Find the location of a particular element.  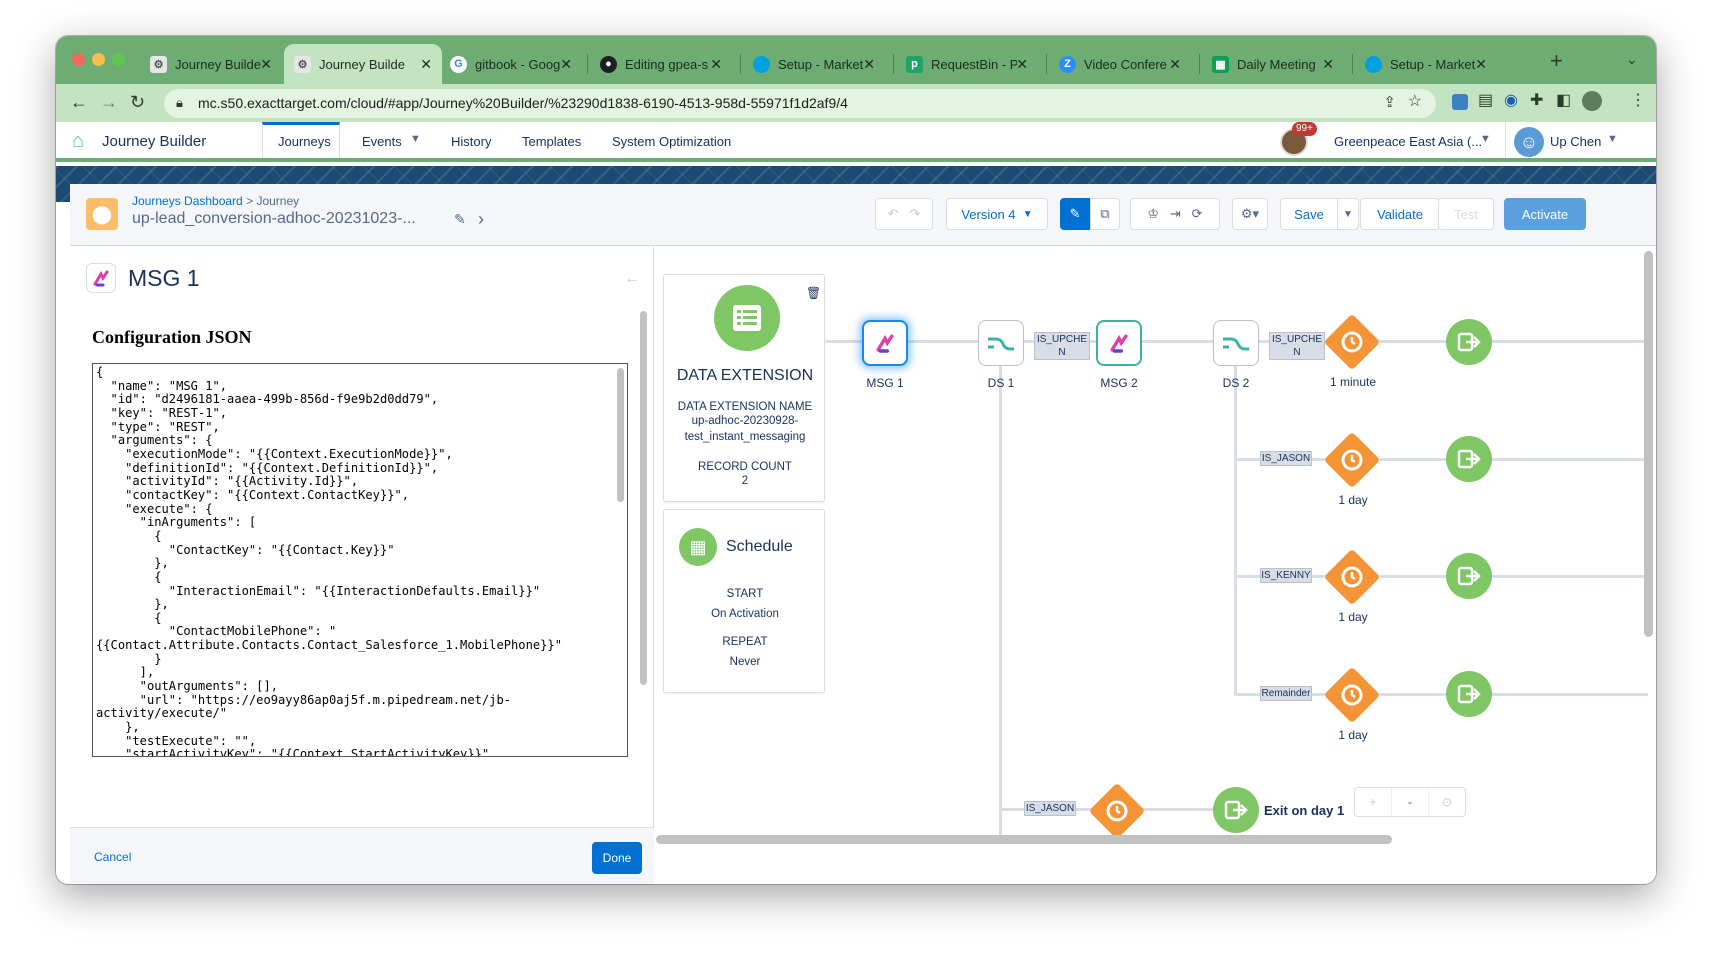

user-avatar-icon: ☺ is located at coordinates (1529, 142).